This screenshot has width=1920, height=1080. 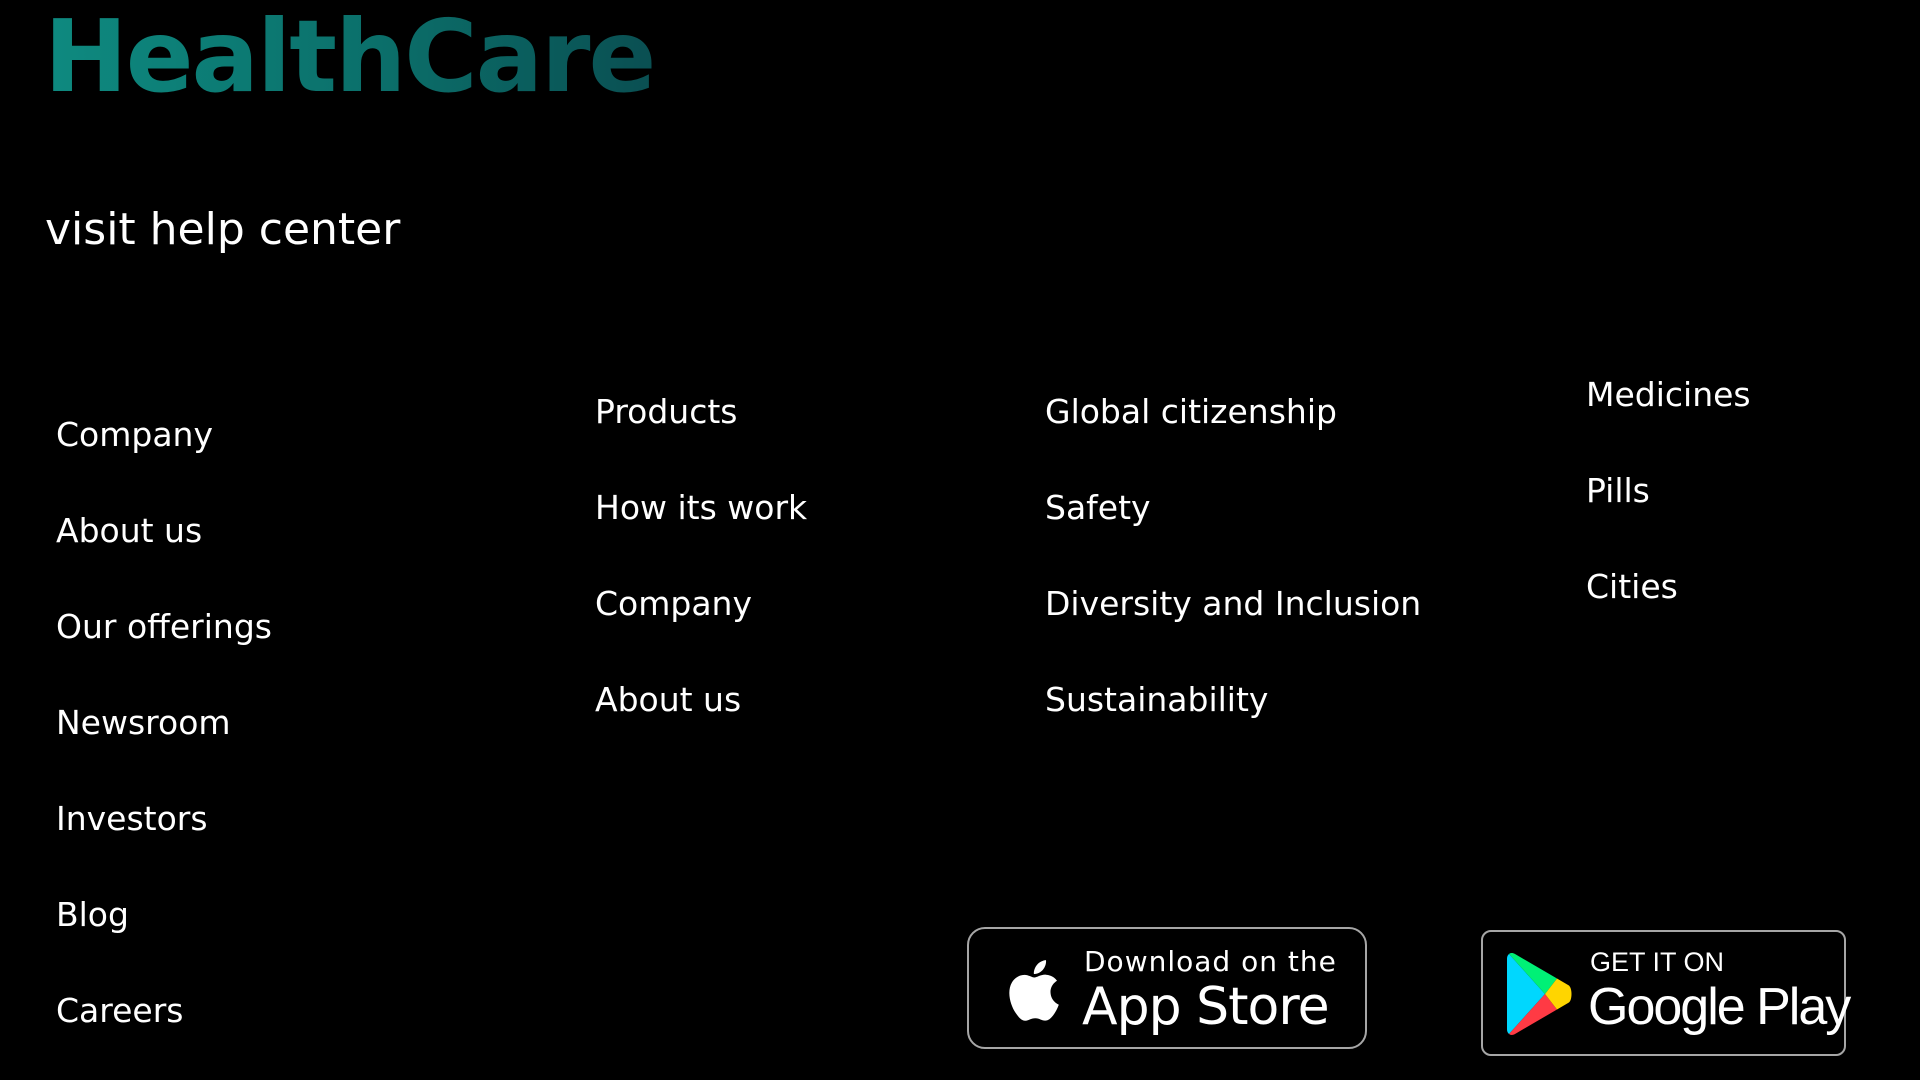 I want to click on footer-link-global-citizenship-text: Global citizenship, so click(x=1191, y=411).